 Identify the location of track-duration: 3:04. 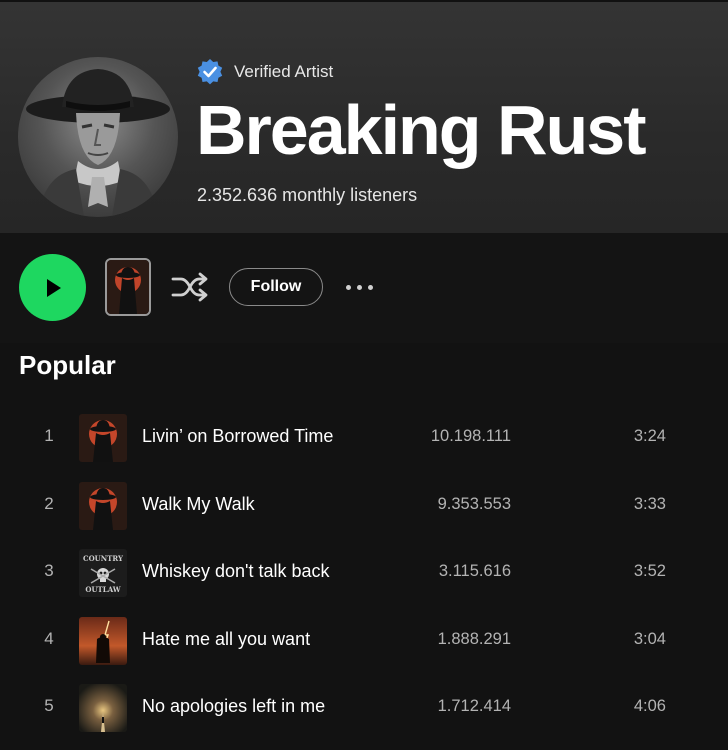
(649, 638).